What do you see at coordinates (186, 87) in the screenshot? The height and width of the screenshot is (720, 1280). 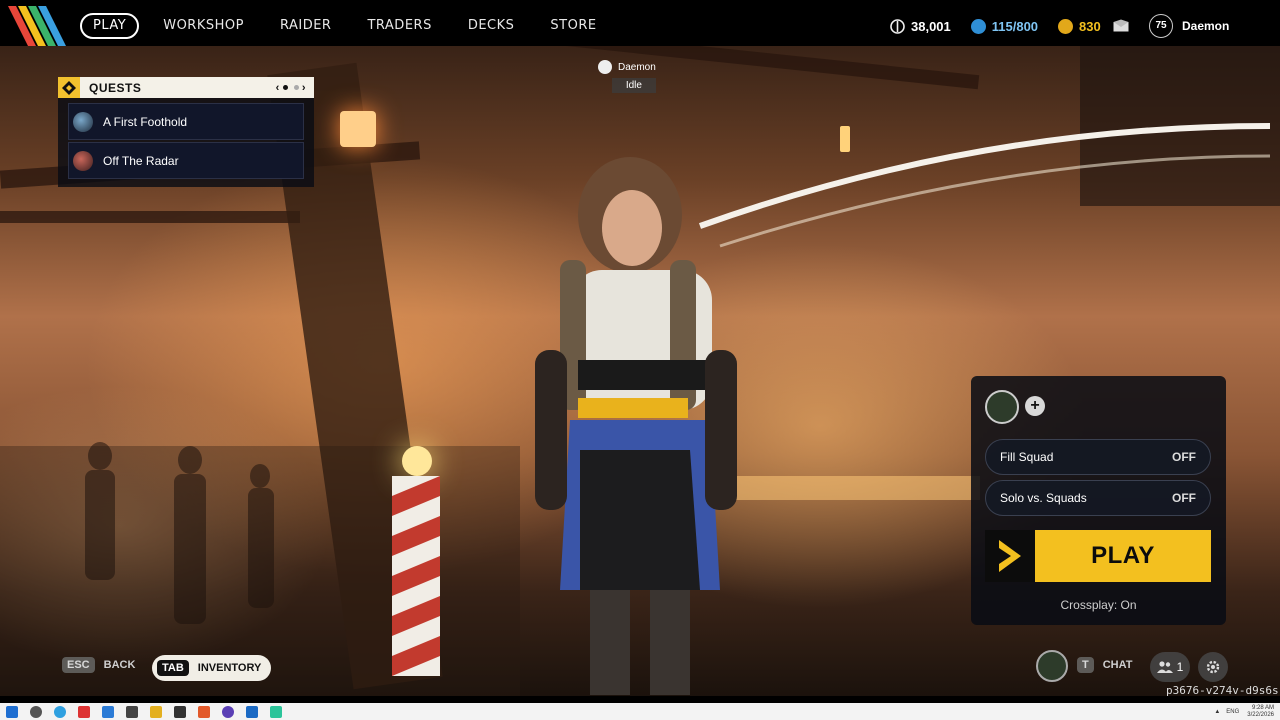 I see `quests-header: QUESTS ‹ ›` at bounding box center [186, 87].